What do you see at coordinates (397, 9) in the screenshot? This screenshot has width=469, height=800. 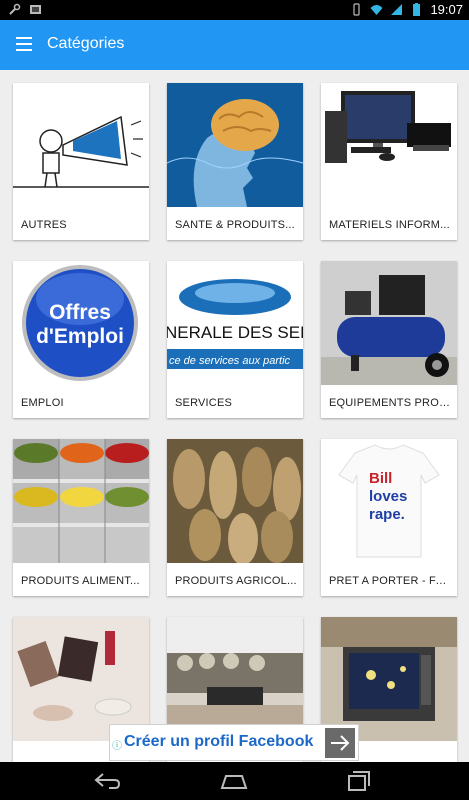 I see `signal-icon` at bounding box center [397, 9].